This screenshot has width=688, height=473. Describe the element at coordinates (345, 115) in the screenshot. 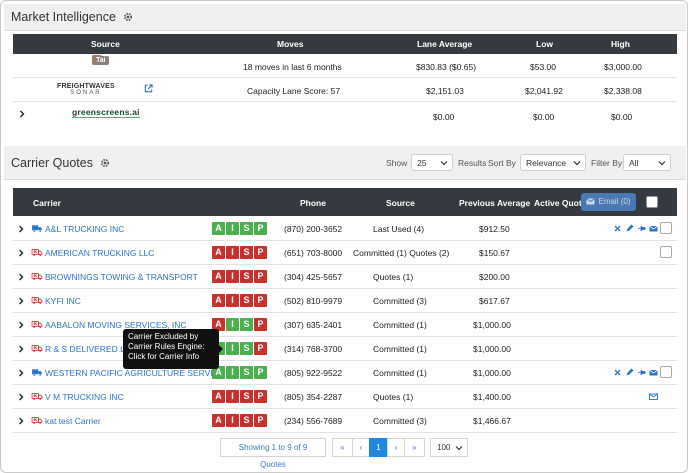

I see `mi-row-greenscreens: greenscreens.ai $0.00 $0.00 $0.00` at that location.